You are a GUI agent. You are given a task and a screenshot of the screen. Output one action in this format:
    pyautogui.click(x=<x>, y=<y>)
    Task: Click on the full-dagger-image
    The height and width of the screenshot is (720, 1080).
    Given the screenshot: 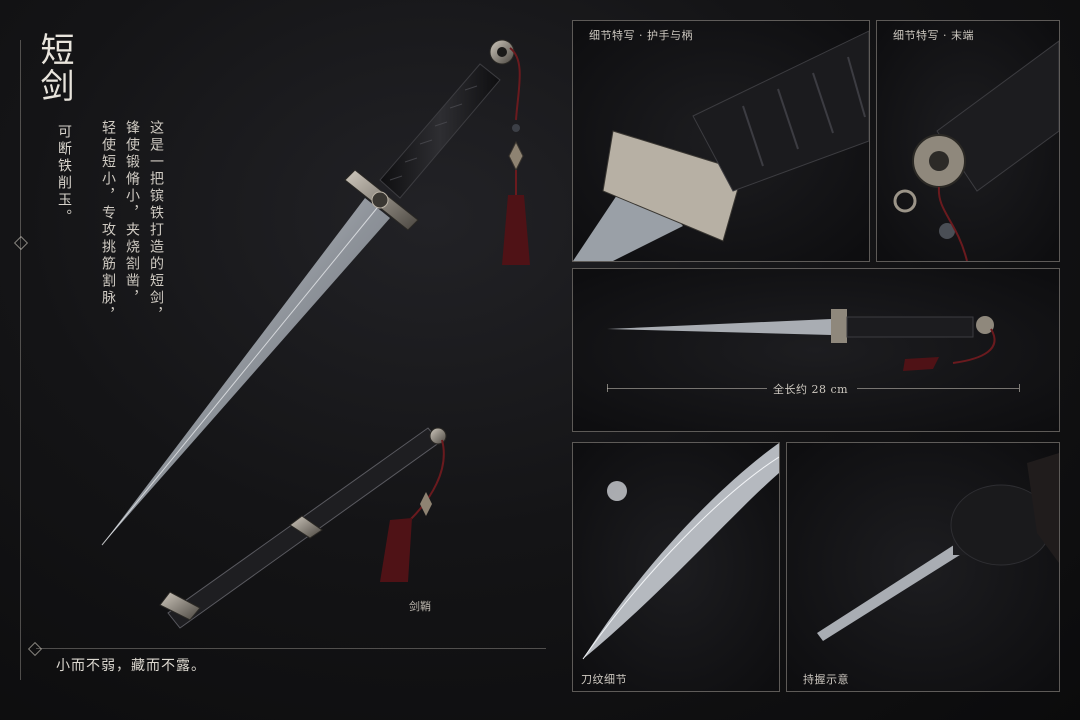 What is the action you would take?
    pyautogui.click(x=801, y=340)
    